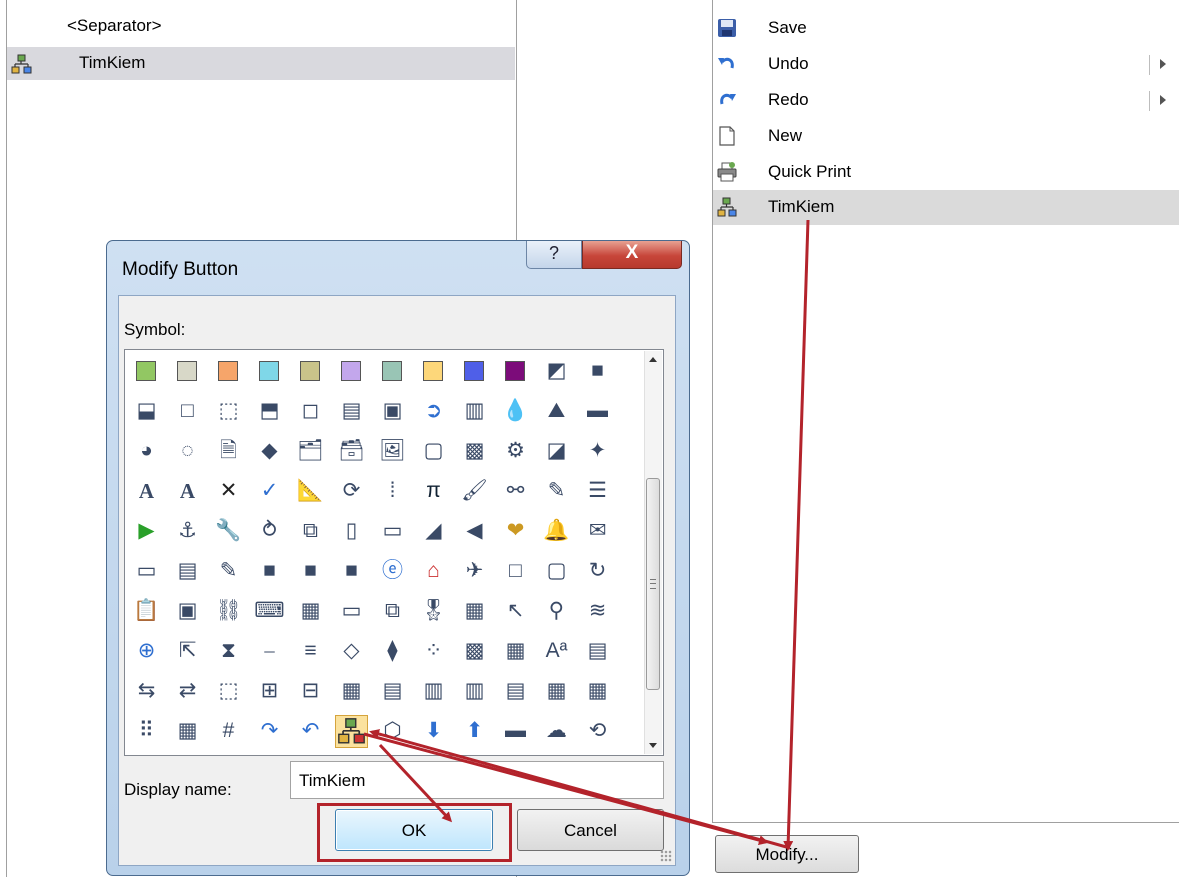 This screenshot has height=877, width=1179. I want to click on symbol-cell: 🎖, so click(433, 611).